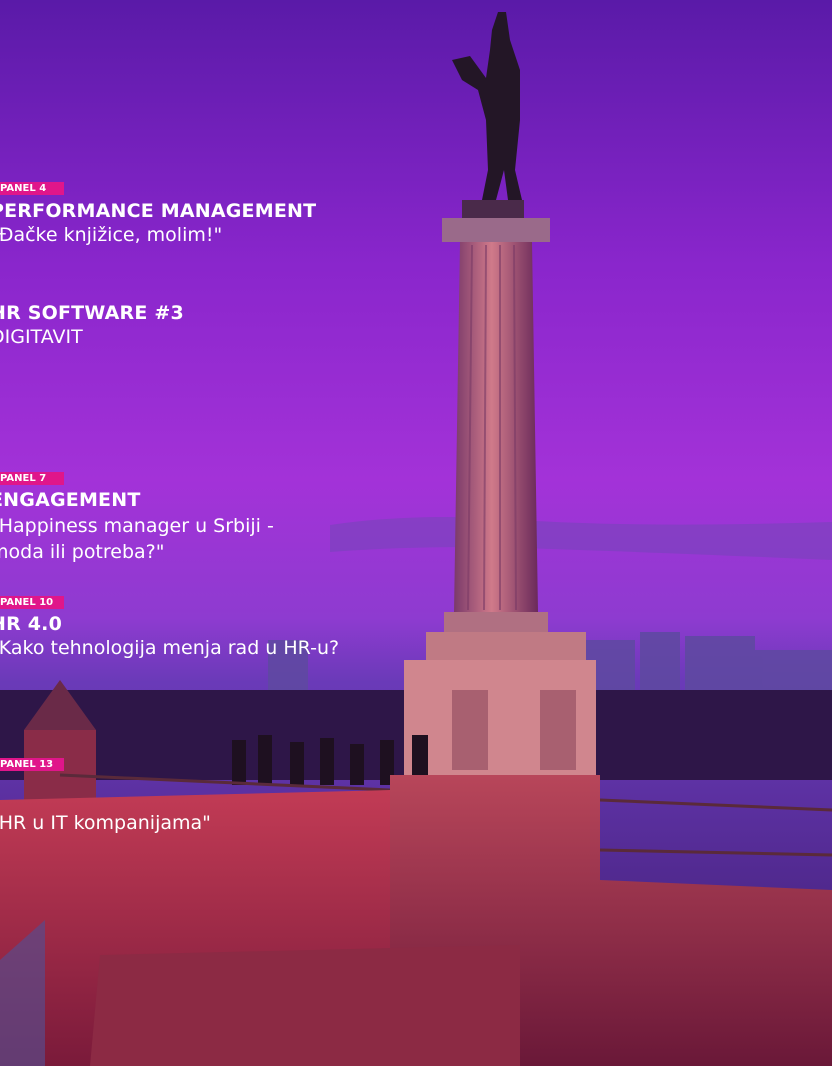  What do you see at coordinates (111, 235) in the screenshot?
I see `panel-subtitle: "Đačke knjižice, molim!"` at bounding box center [111, 235].